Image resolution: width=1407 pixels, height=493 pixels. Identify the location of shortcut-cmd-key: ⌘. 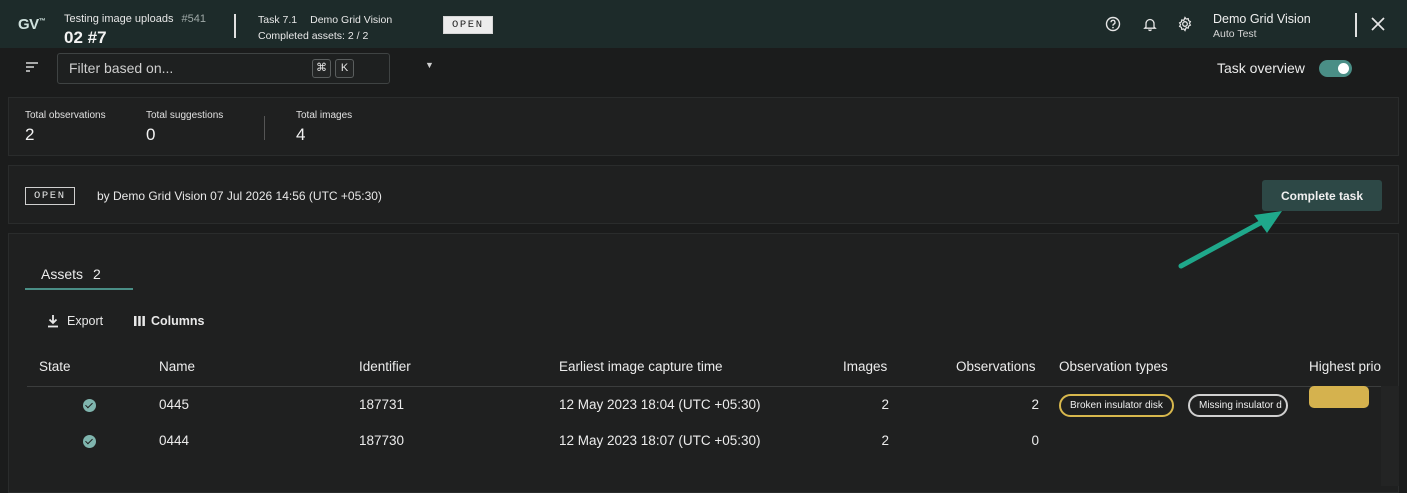
(321, 68).